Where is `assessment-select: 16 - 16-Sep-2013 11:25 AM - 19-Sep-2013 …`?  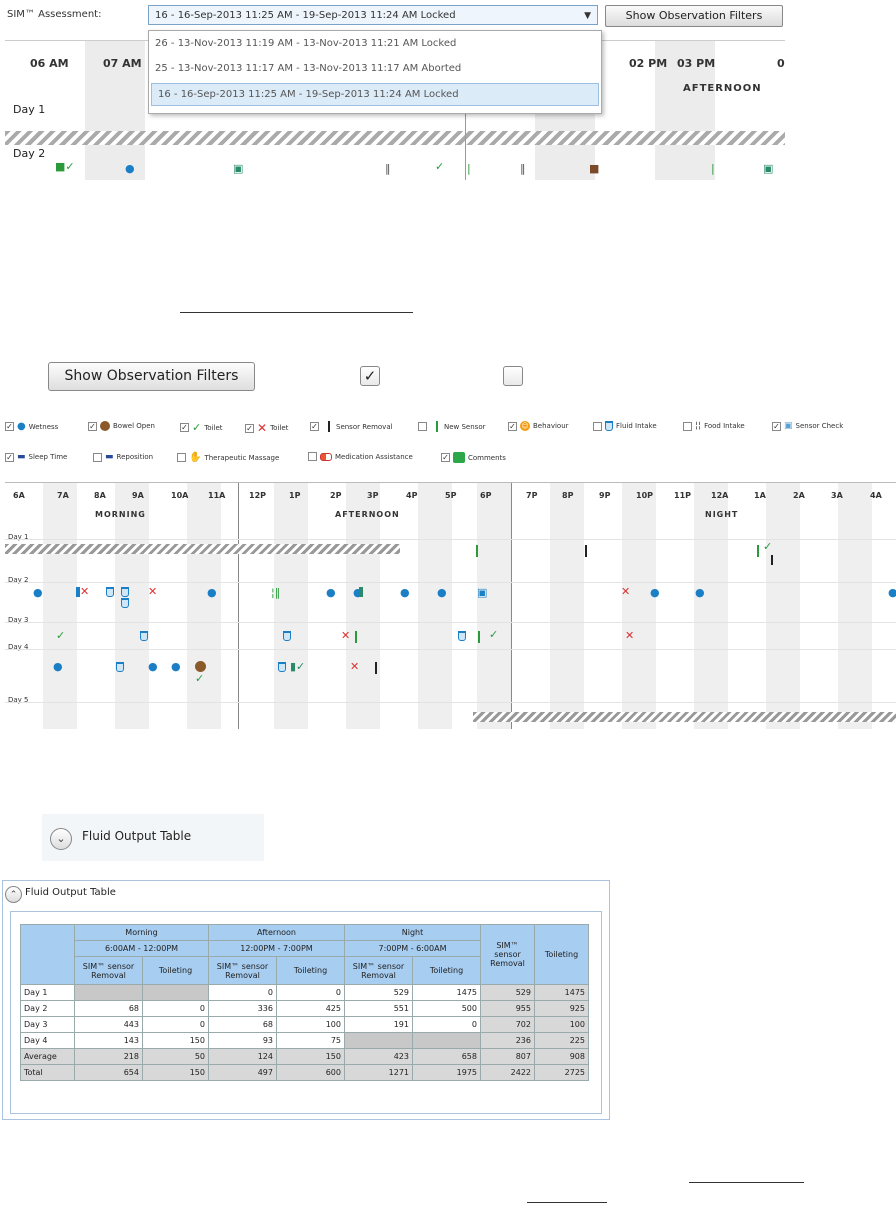
assessment-select: 16 - 16-Sep-2013 11:25 AM - 19-Sep-2013 … is located at coordinates (373, 15).